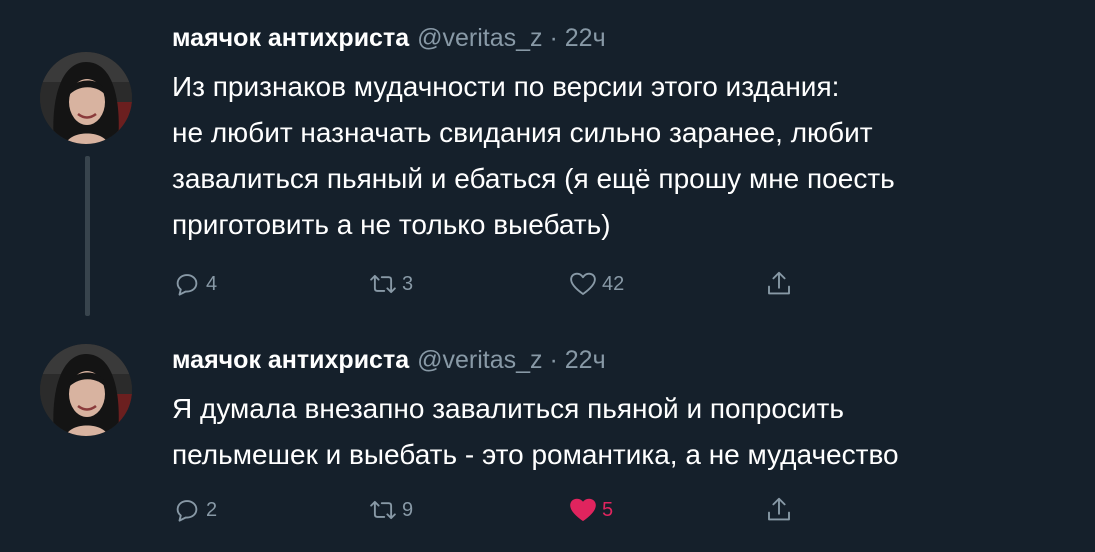 Image resolution: width=1095 pixels, height=552 pixels. What do you see at coordinates (492, 284) in the screenshot?
I see `tweet-actions: 4 3 42` at bounding box center [492, 284].